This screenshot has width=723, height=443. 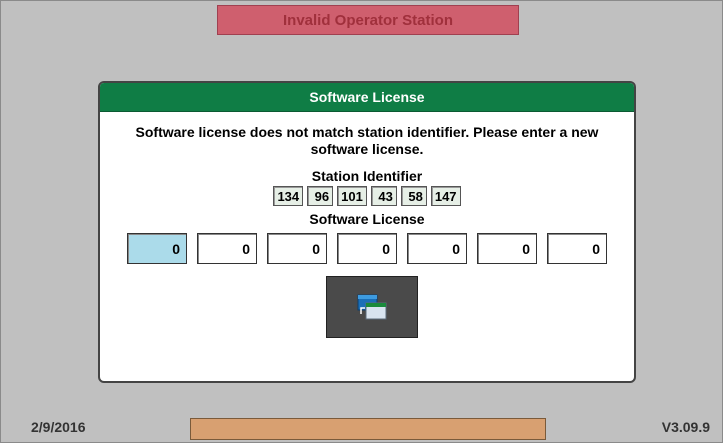 I want to click on software-license-row: 0 0 0 0 0 0 0, so click(x=367, y=248).